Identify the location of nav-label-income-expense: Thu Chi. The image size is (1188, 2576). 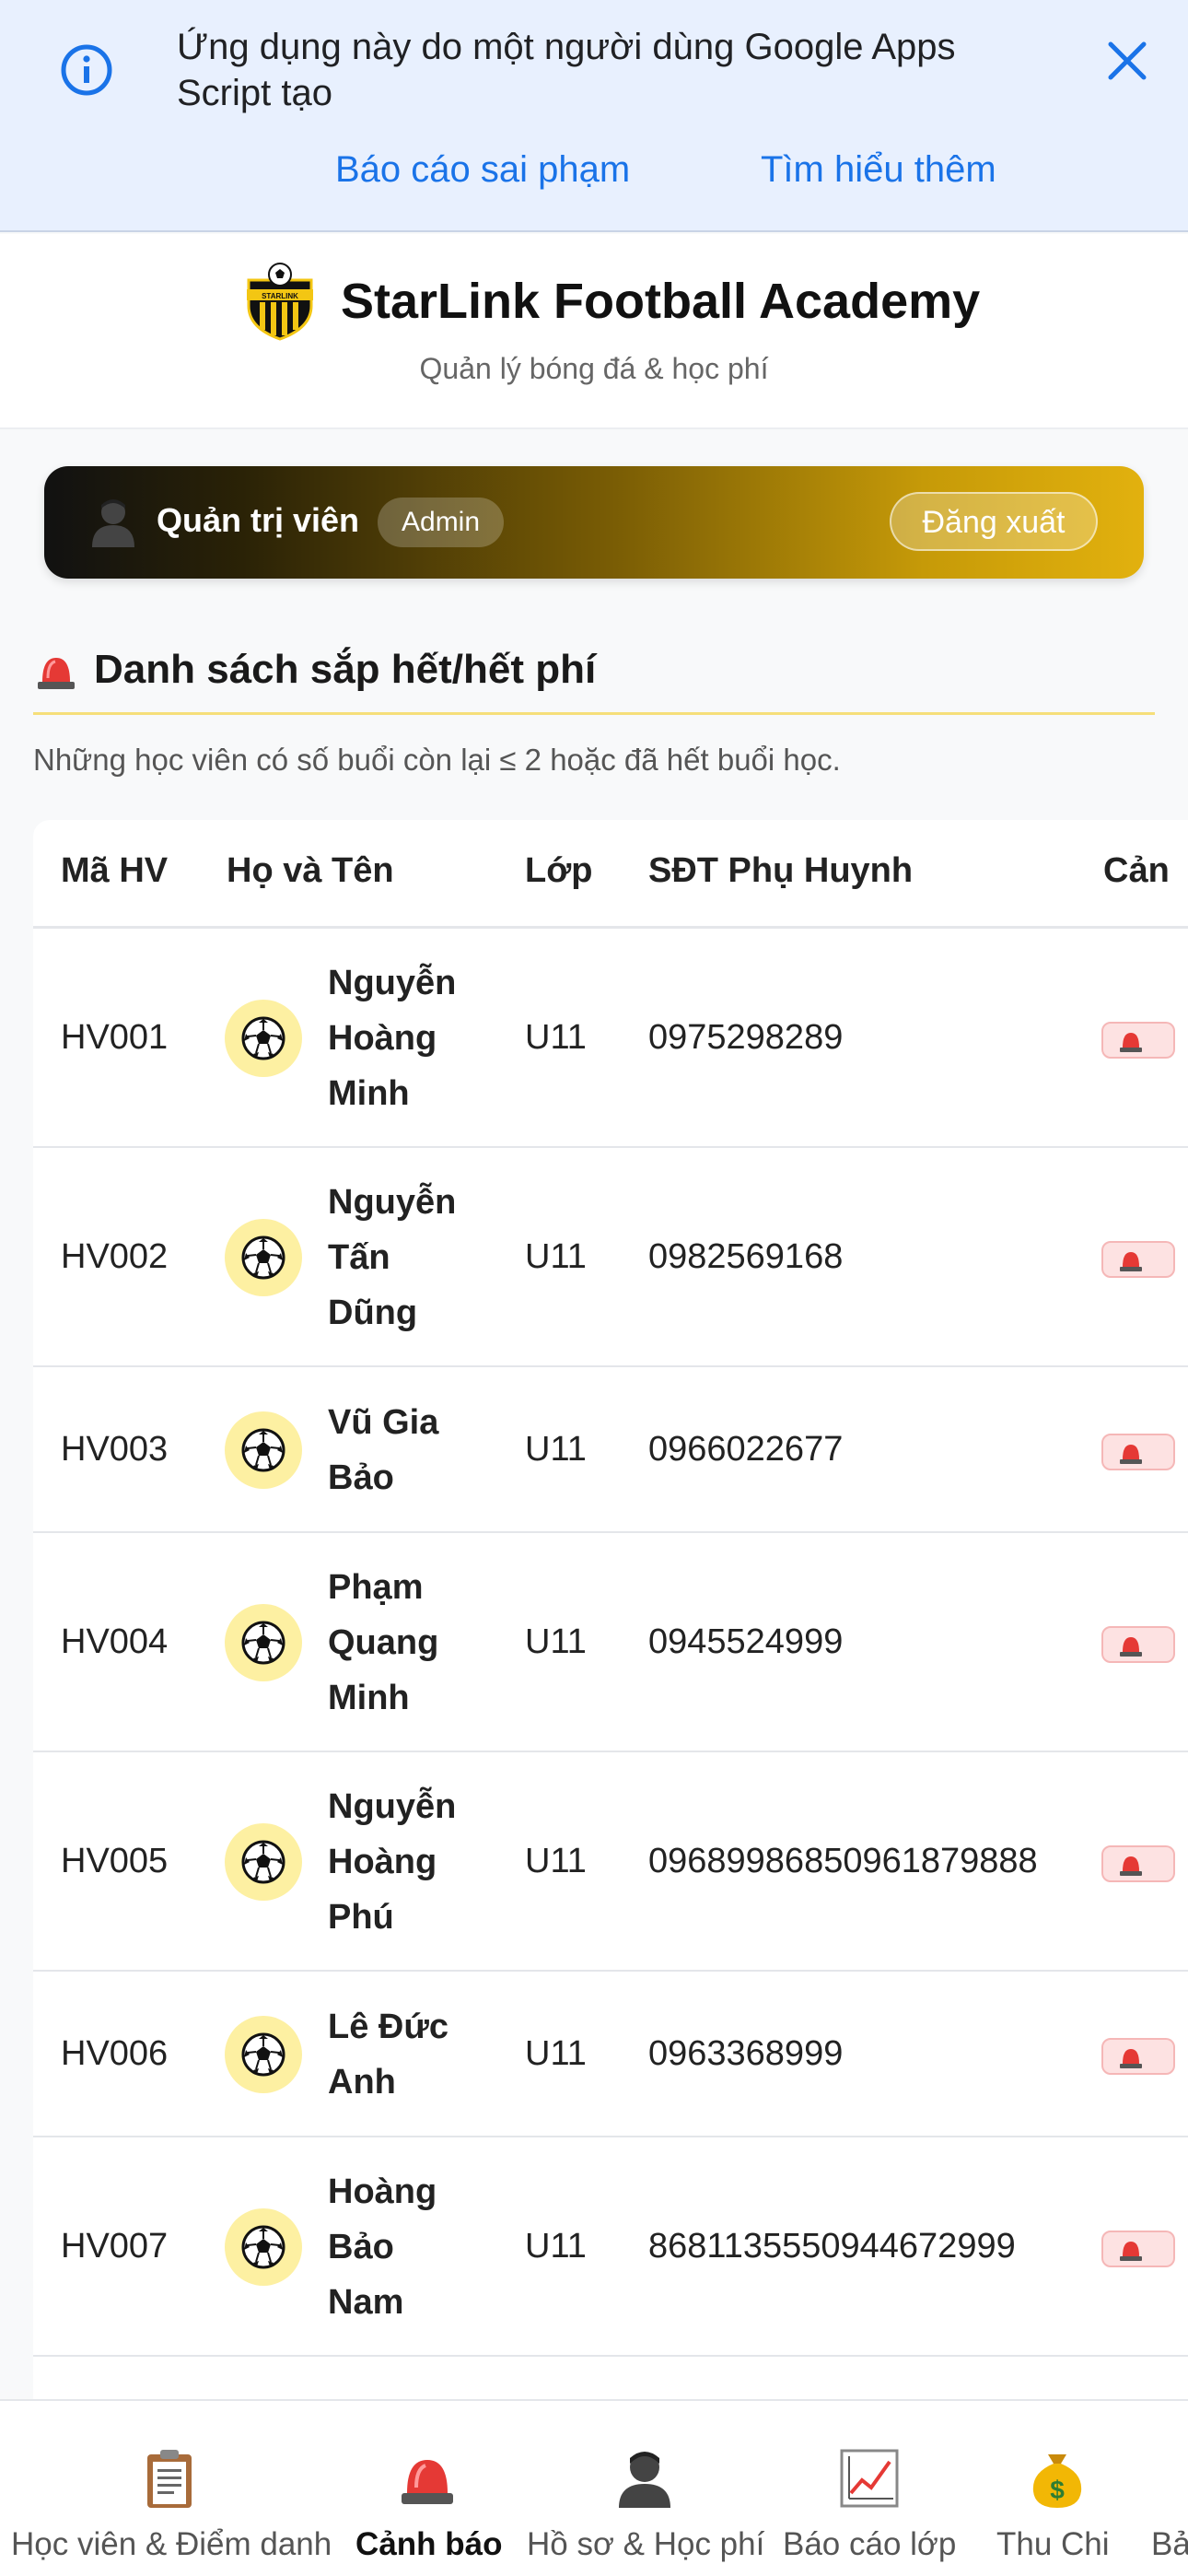
(1053, 2544).